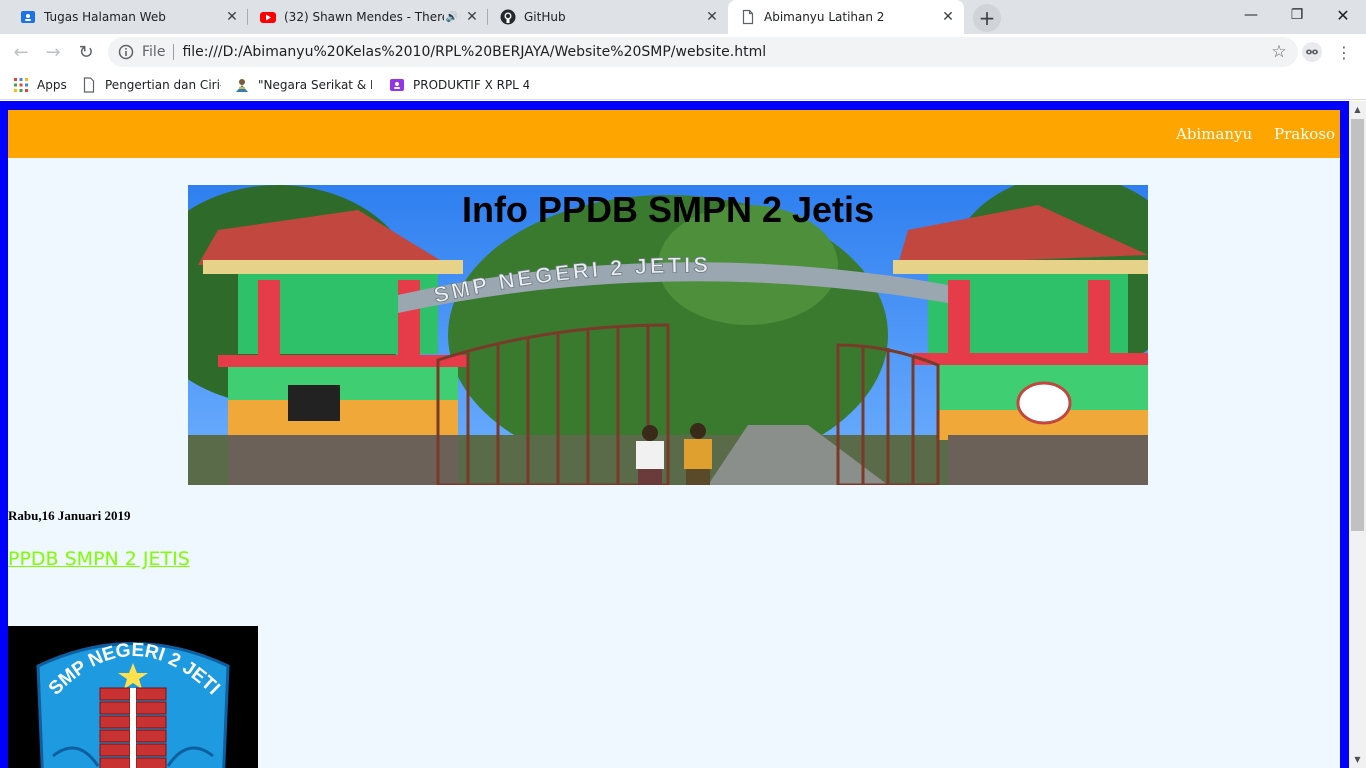 The image size is (1366, 768). What do you see at coordinates (86, 52) in the screenshot?
I see `reload-button: ↻` at bounding box center [86, 52].